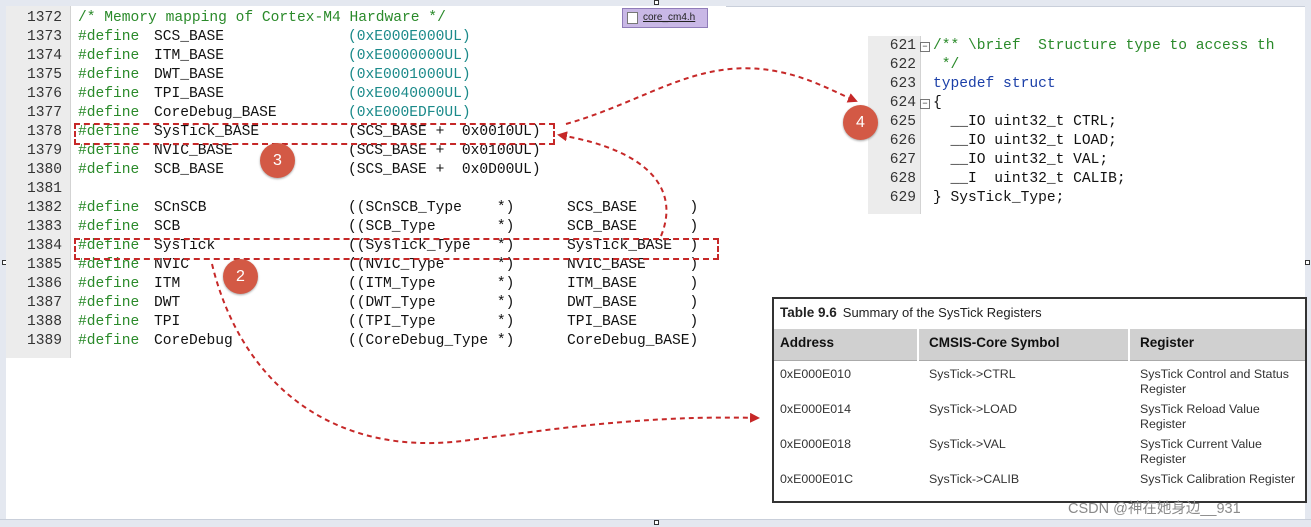  I want to click on cell-register: SysTick Reload Value Register, so click(1200, 416).